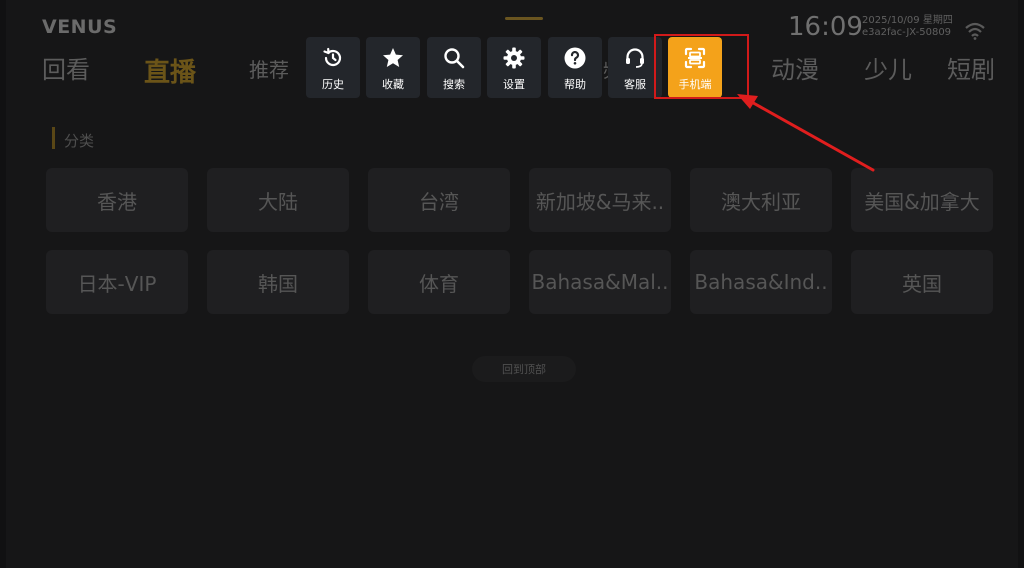  Describe the element at coordinates (575, 84) in the screenshot. I see `menu-help-label: 帮助` at that location.